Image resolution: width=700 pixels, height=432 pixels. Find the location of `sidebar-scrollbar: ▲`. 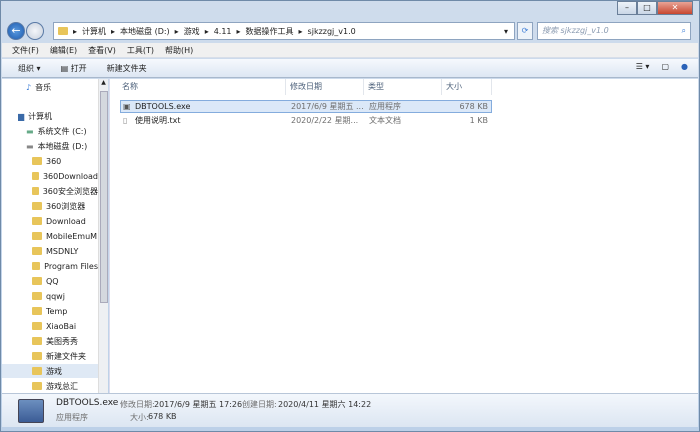

sidebar-scrollbar: ▲ is located at coordinates (103, 236).